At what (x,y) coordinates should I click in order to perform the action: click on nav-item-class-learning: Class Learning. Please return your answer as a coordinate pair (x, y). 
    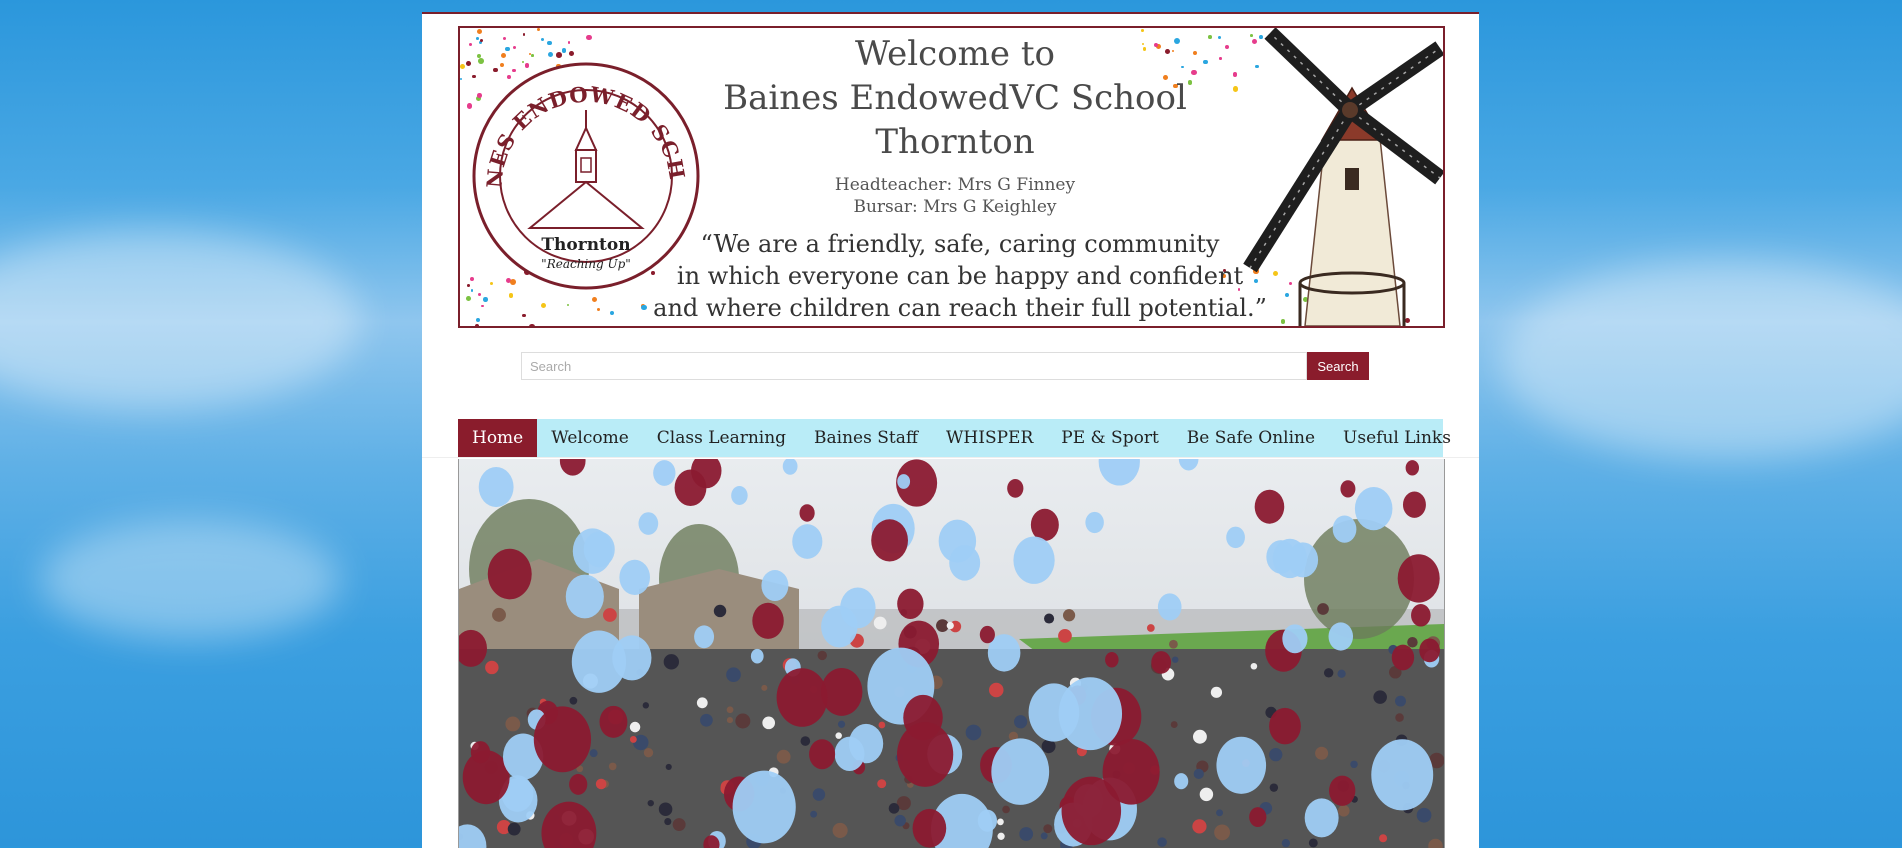
    Looking at the image, I should click on (721, 438).